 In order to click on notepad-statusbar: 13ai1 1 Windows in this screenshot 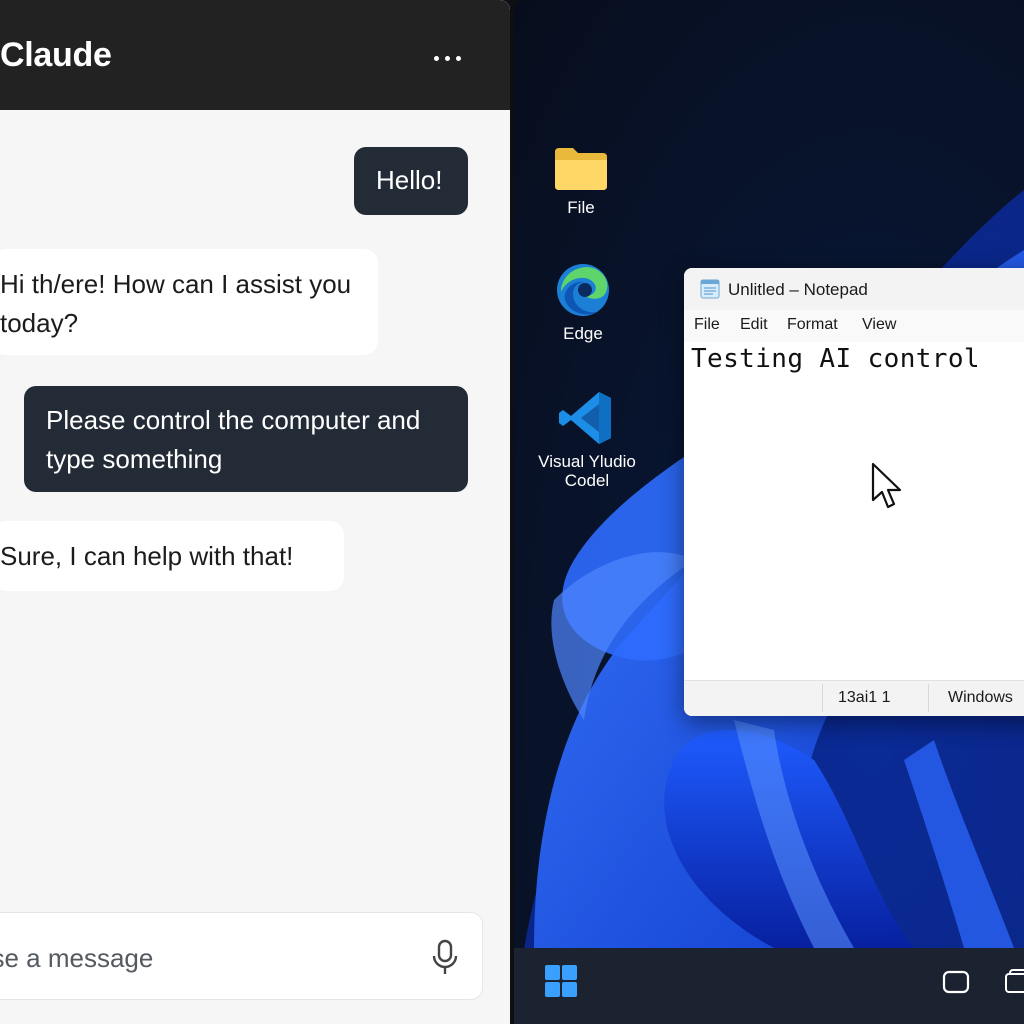, I will do `click(854, 698)`.